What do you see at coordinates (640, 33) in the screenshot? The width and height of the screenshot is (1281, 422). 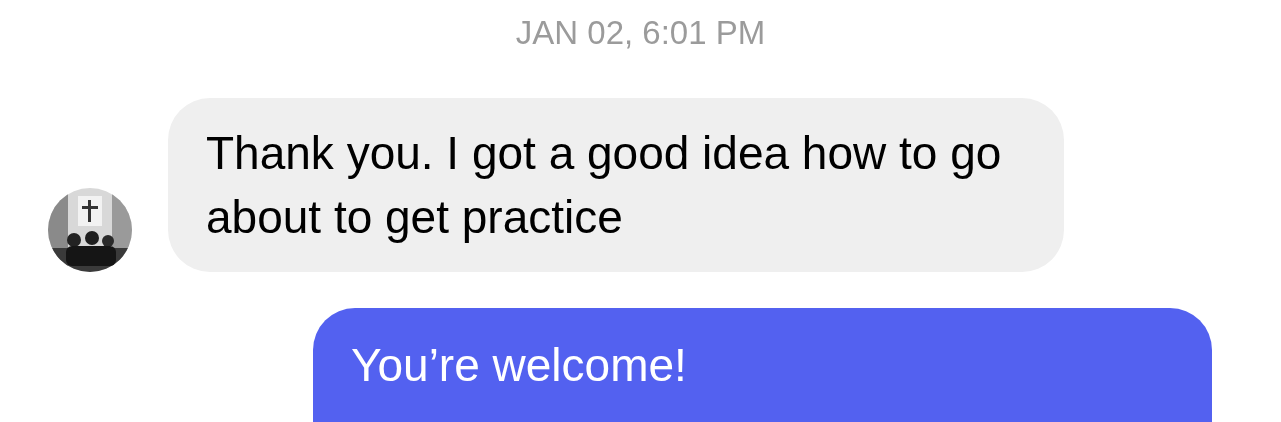 I see `timestamp: JAN 02, 6:01 PM` at bounding box center [640, 33].